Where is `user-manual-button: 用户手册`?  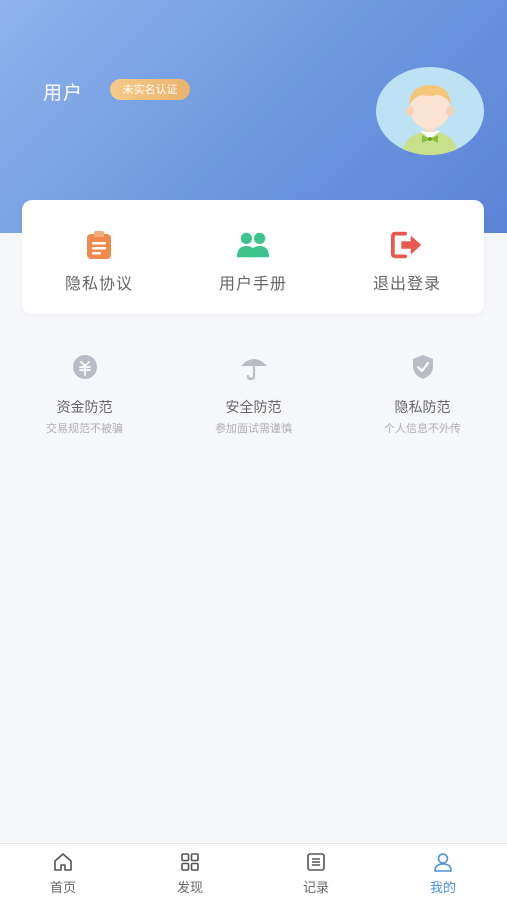
user-manual-button: 用户手册 is located at coordinates (253, 257).